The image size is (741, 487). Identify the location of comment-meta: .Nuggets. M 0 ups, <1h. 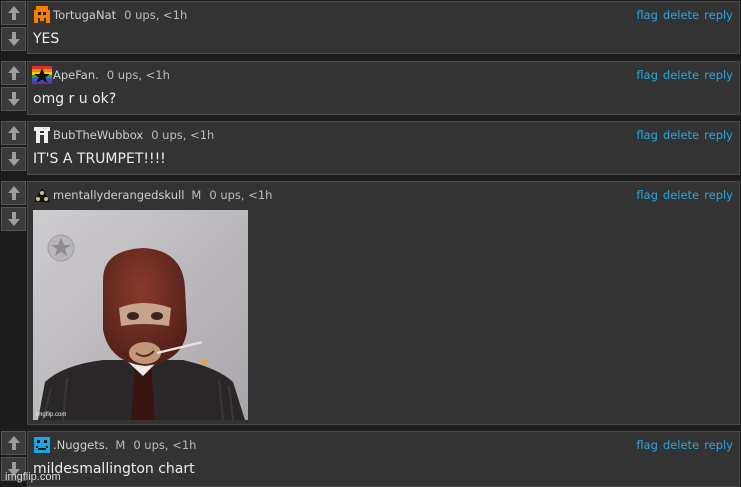
(124, 445).